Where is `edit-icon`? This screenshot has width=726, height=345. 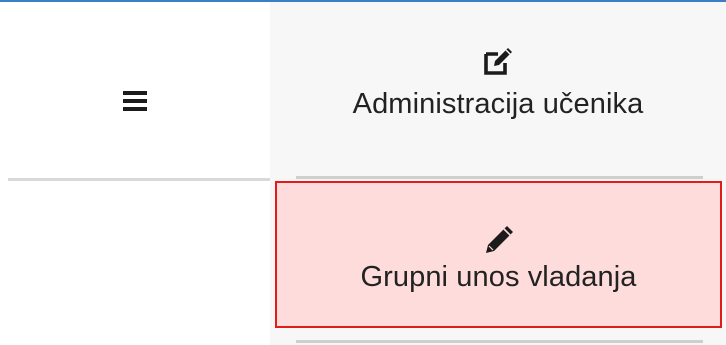 edit-icon is located at coordinates (498, 61).